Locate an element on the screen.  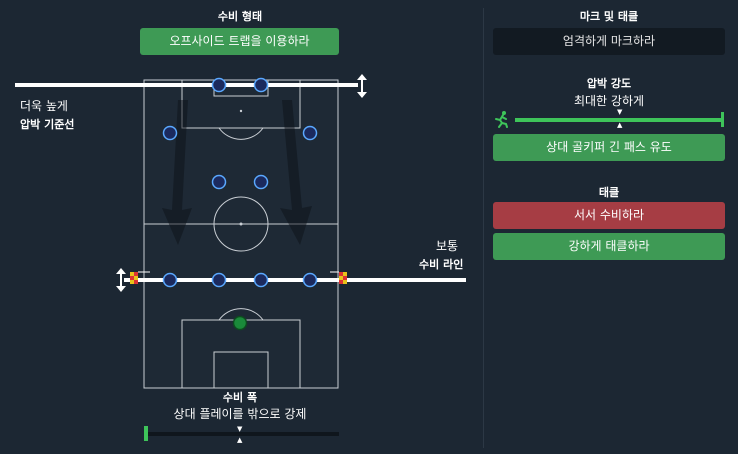
running-player-icon is located at coordinates (501, 119).